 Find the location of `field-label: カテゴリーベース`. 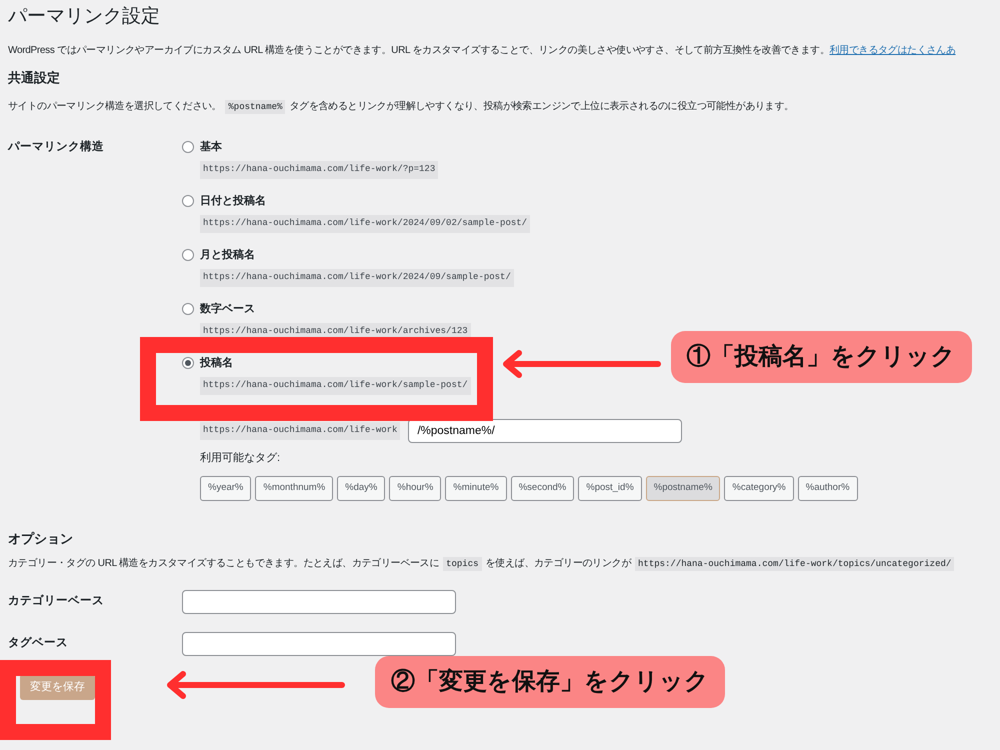

field-label: カテゴリーベース is located at coordinates (56, 602).